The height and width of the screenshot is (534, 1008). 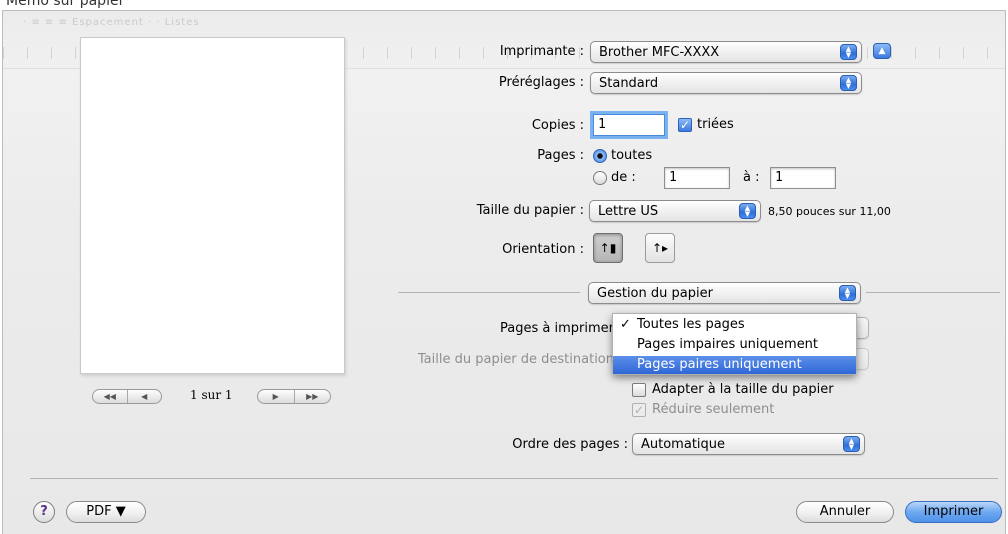 I want to click on orientation-landscape-button: ↑▸, so click(x=660, y=248).